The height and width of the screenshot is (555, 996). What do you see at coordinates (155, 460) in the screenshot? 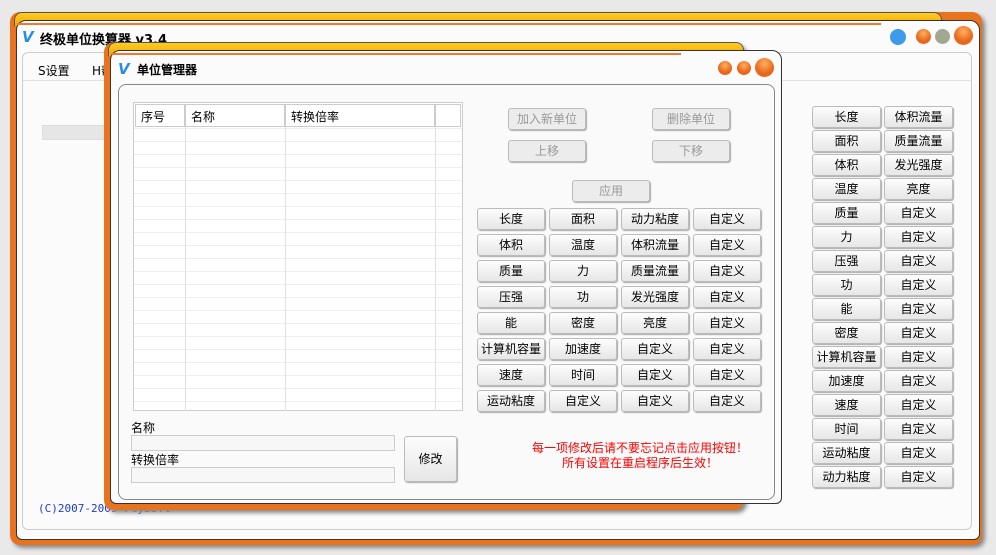
I see `rate-label: 转换倍率` at bounding box center [155, 460].